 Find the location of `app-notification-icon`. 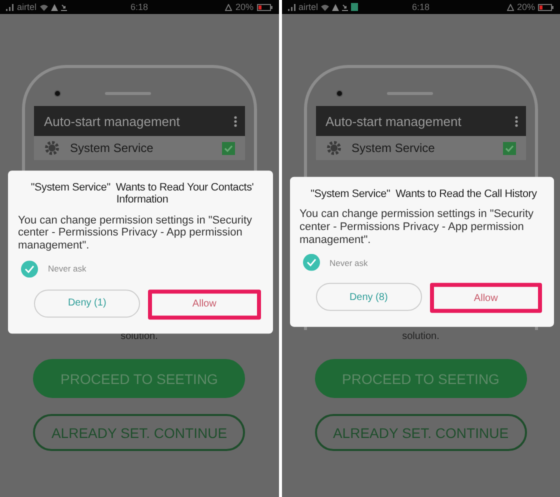

app-notification-icon is located at coordinates (354, 7).